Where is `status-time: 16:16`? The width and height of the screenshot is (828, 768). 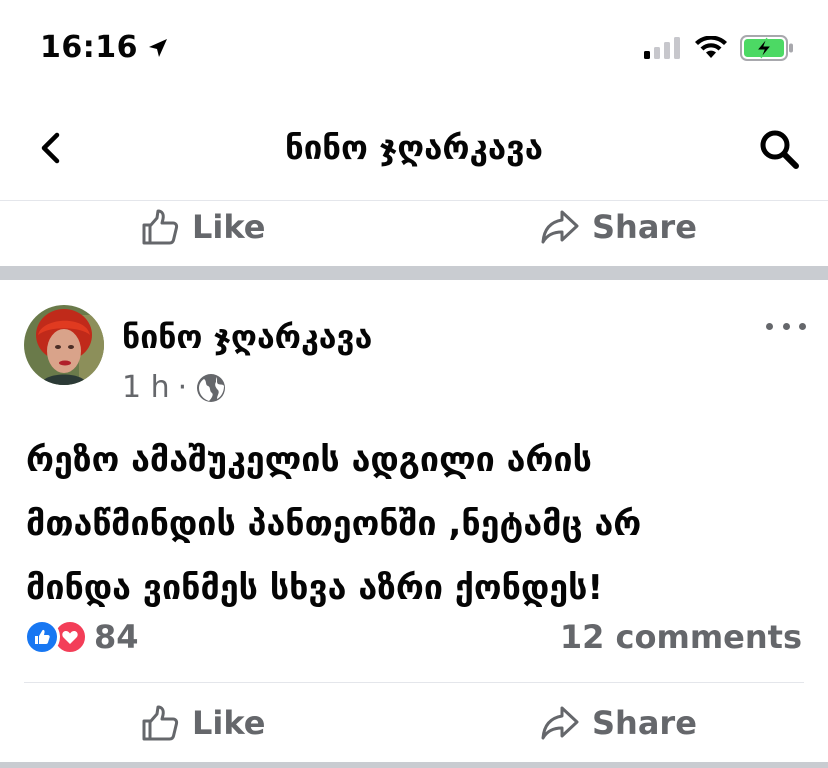 status-time: 16:16 is located at coordinates (89, 47).